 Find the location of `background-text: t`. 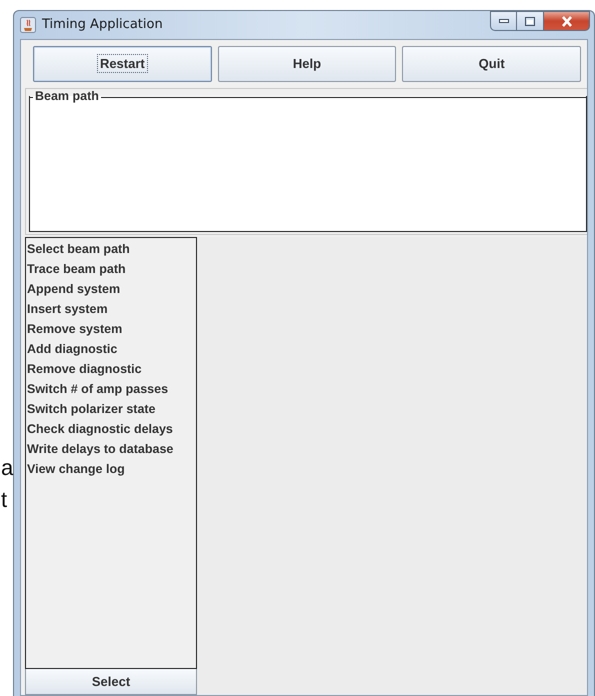

background-text: t is located at coordinates (4, 500).